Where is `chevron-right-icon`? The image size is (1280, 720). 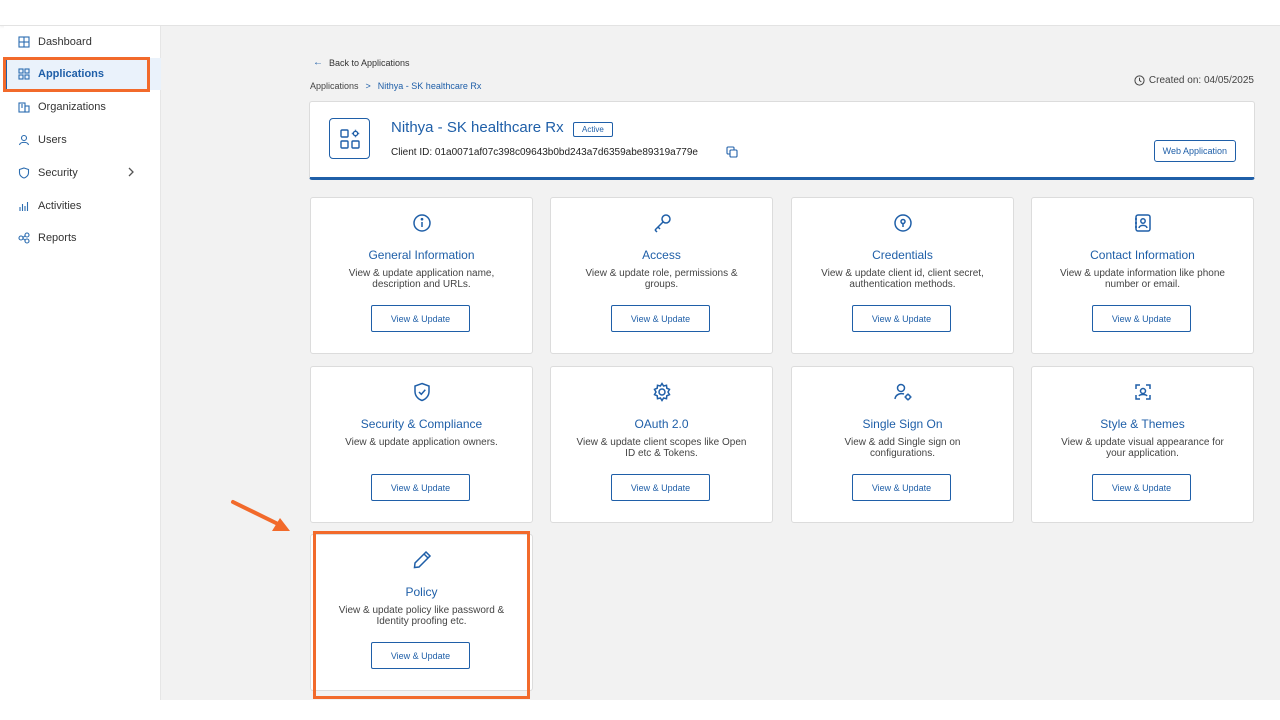
chevron-right-icon is located at coordinates (131, 172).